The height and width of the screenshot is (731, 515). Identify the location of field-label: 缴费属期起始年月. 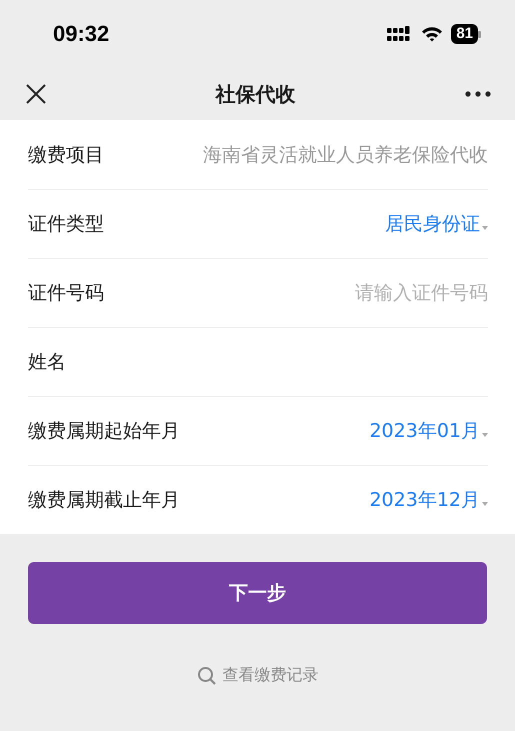
(104, 431).